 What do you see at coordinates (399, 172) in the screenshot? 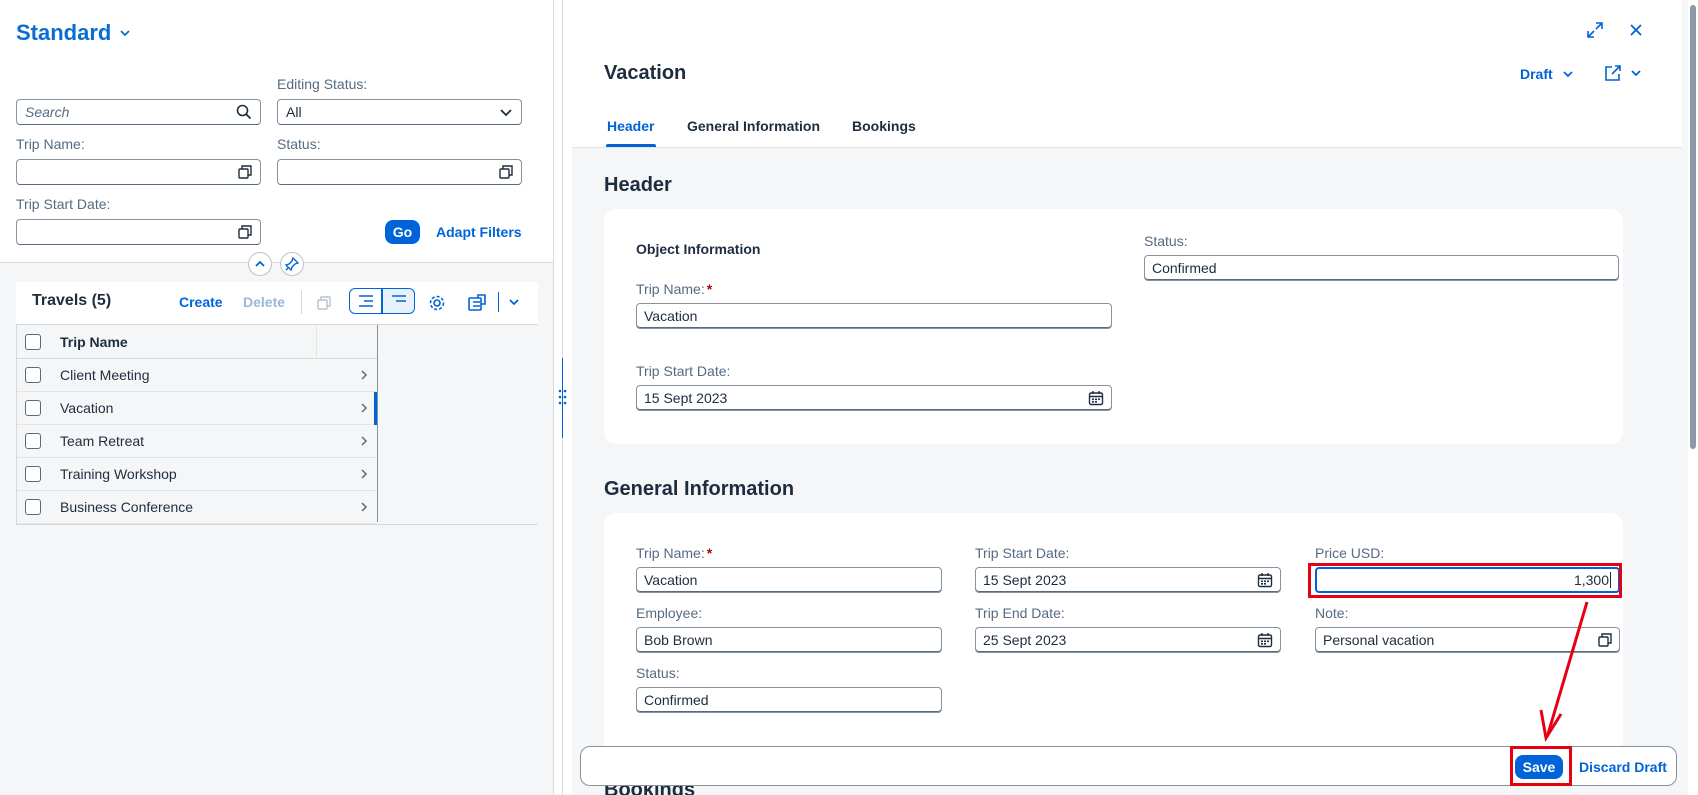
I see `status-filter-input` at bounding box center [399, 172].